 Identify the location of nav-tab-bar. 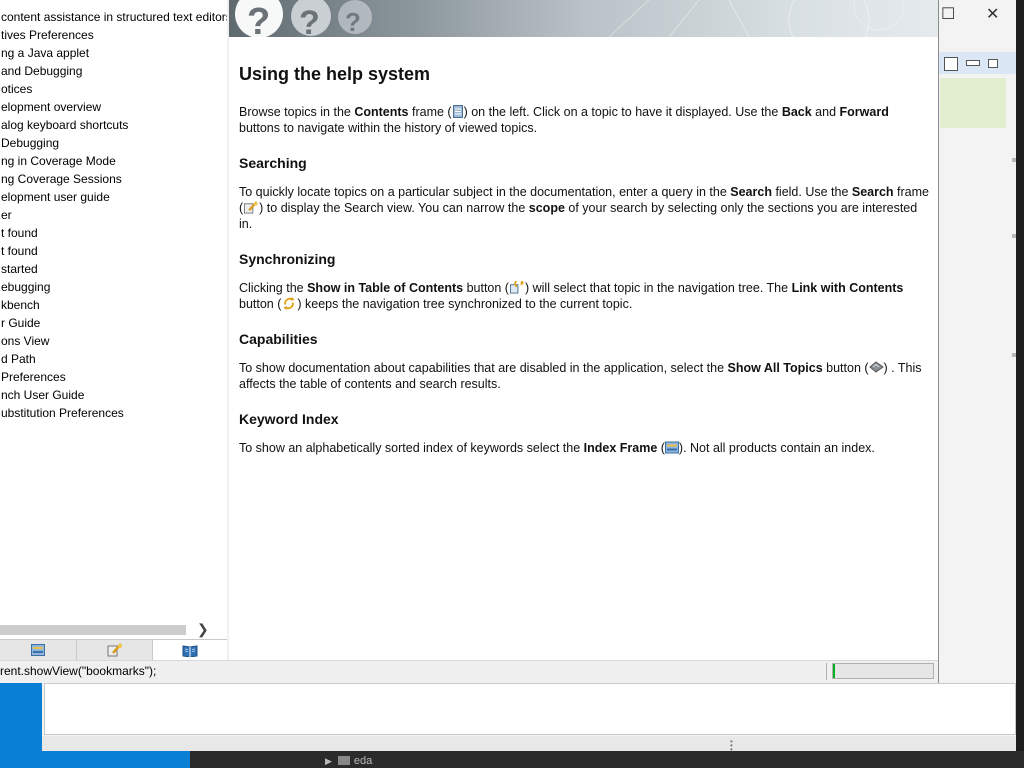
(113, 650).